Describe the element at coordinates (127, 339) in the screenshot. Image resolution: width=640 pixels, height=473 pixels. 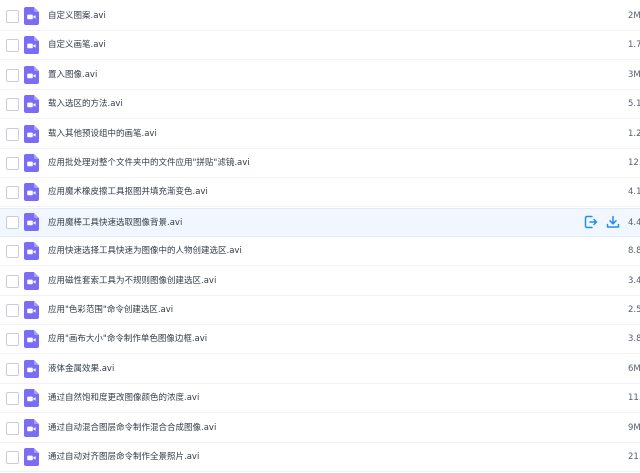
I see `file-name: 应用"画布大小"命令制作单色图像边框.avi` at that location.